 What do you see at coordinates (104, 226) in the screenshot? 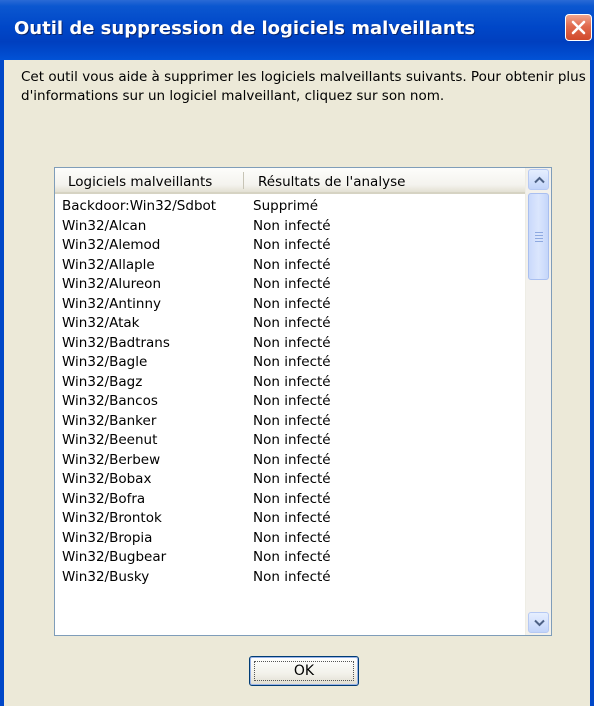
I see `malware-name-link: Win32/Alcan` at bounding box center [104, 226].